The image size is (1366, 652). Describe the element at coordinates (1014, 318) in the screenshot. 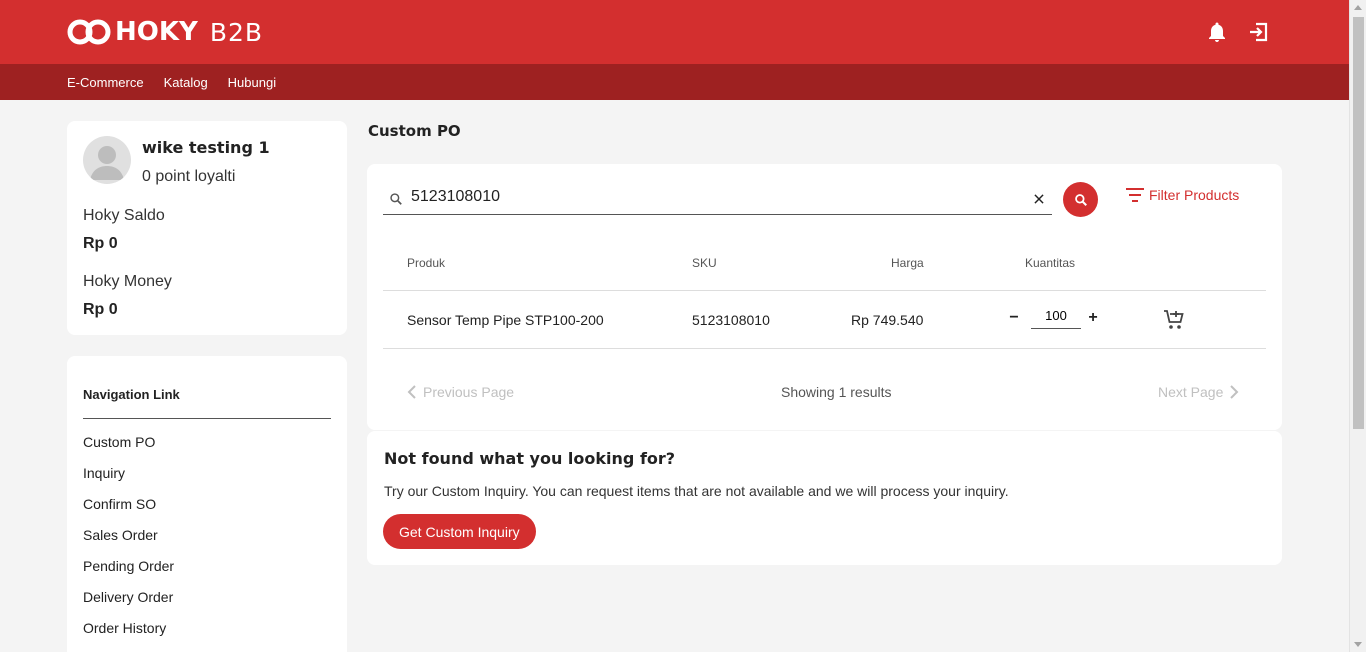

I see `qty-decrease-button: −` at that location.